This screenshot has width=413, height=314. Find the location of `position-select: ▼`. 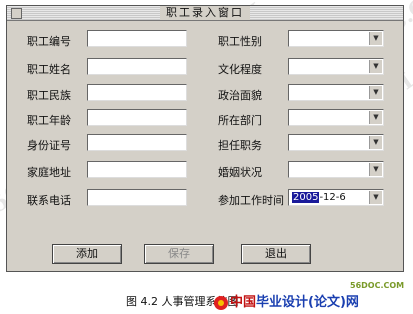

position-select: ▼ is located at coordinates (336, 142).